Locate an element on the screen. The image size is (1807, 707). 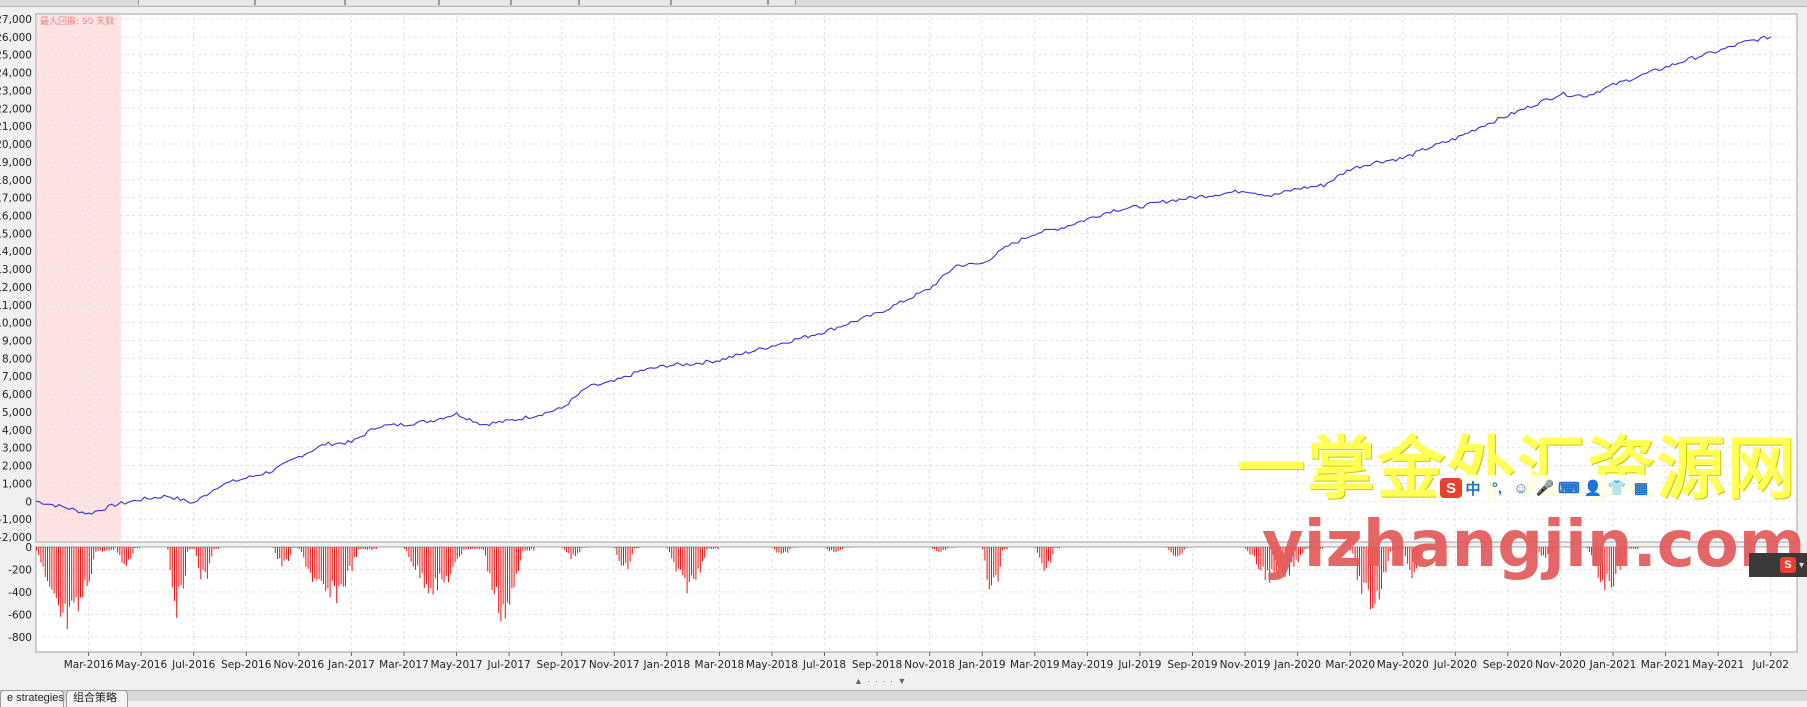
chevron-down-icon: ▾ is located at coordinates (1801, 565).